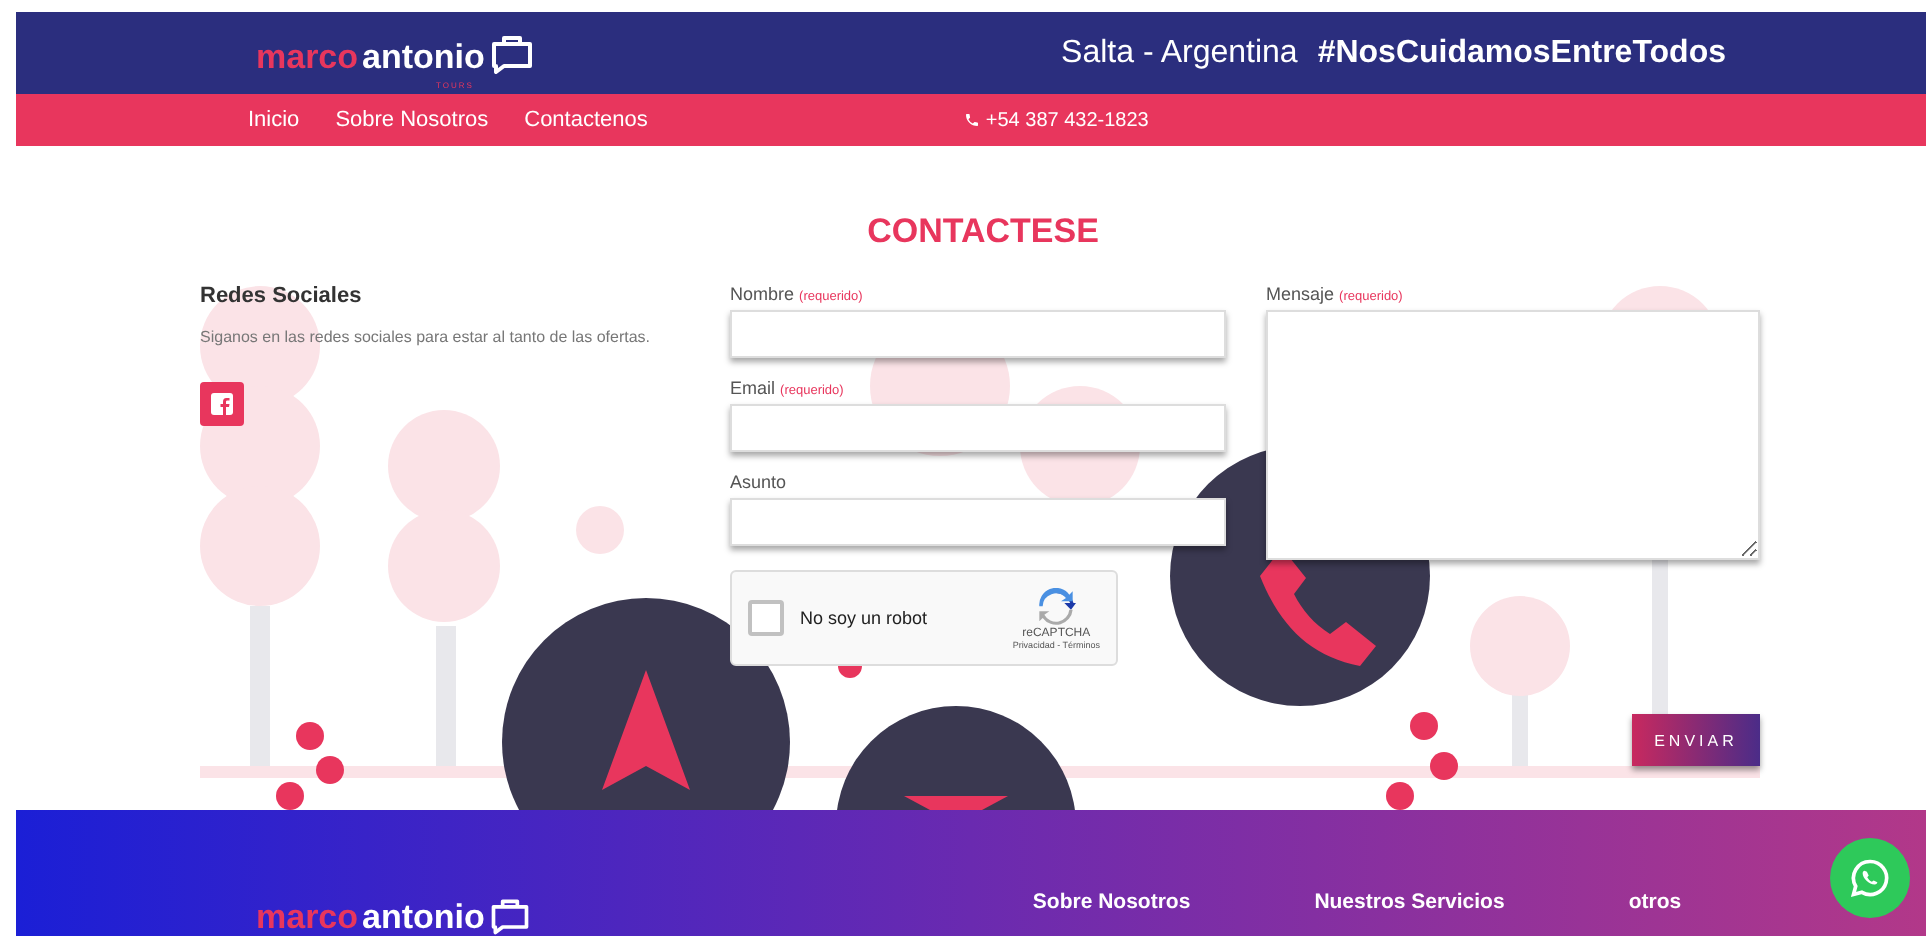  I want to click on section-description: Siganos en las redes sociales para estar al tanto de las ofertas., so click(426, 337).